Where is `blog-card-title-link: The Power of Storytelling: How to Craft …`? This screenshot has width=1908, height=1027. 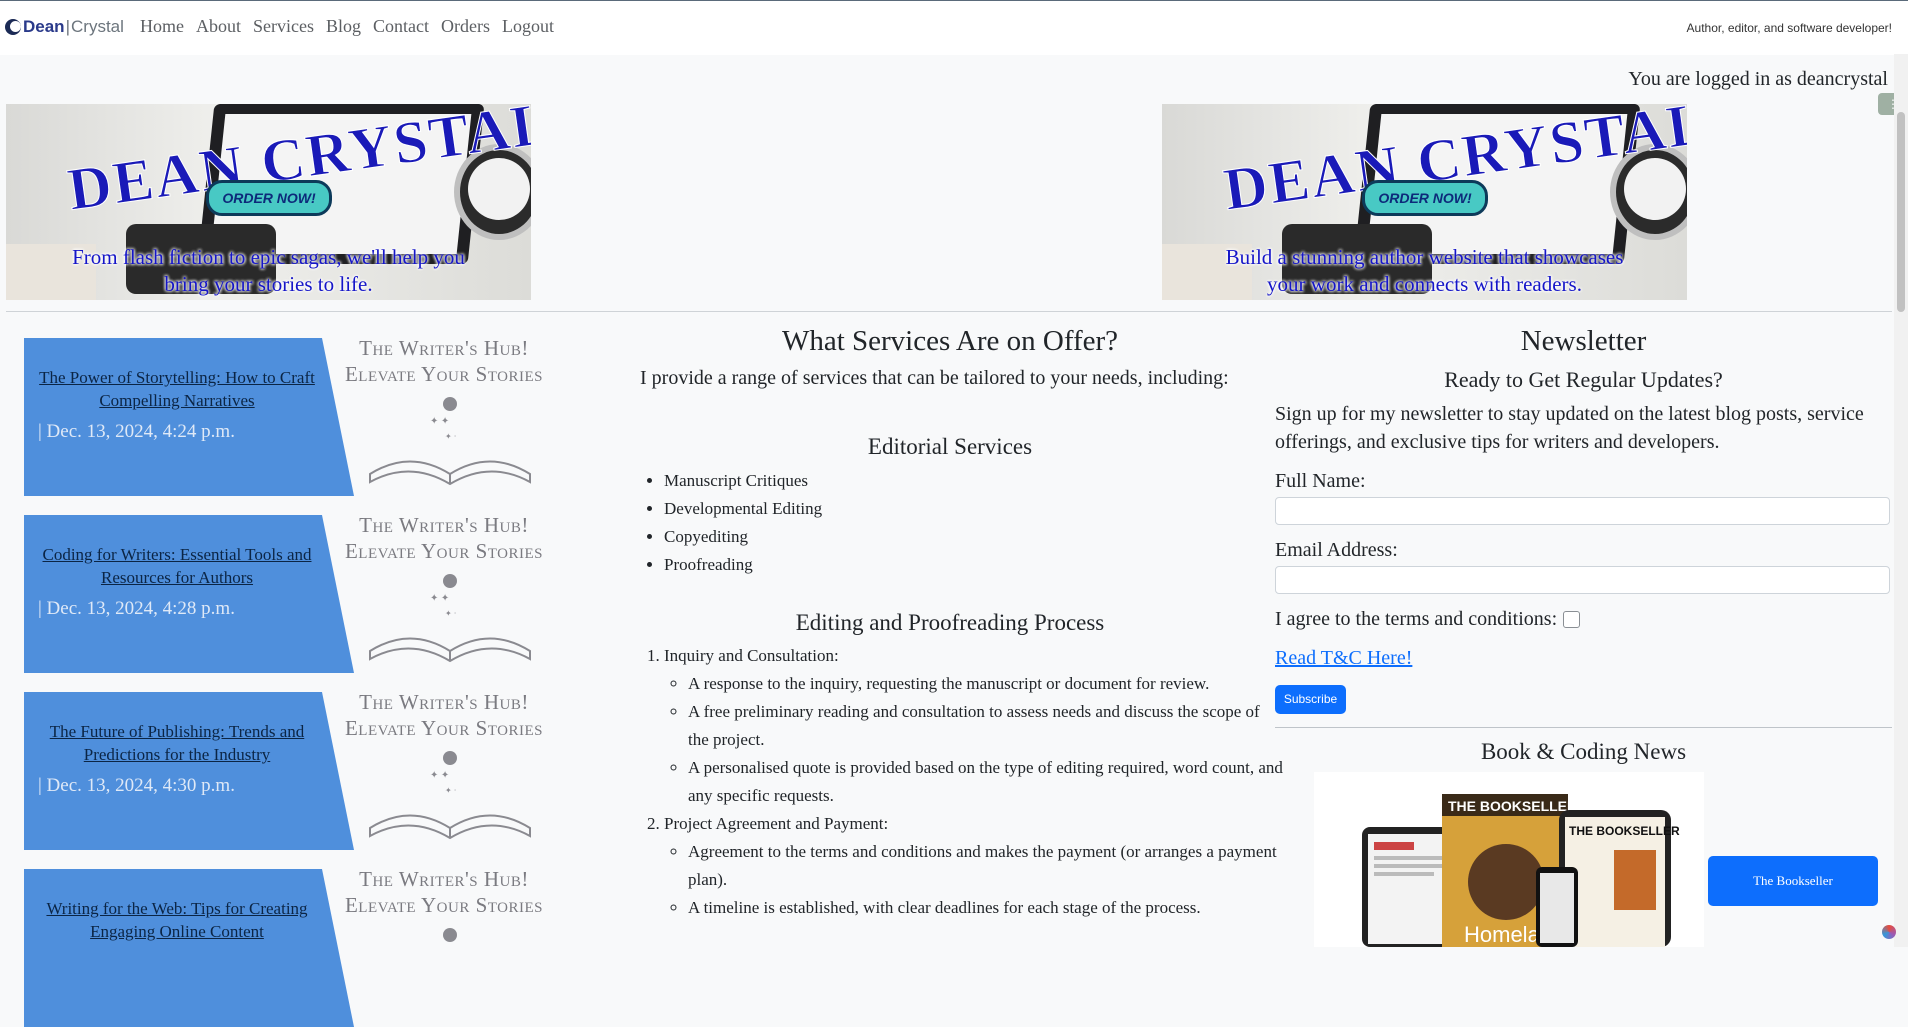
blog-card-title-link: The Power of Storytelling: How to Craft … is located at coordinates (177, 389).